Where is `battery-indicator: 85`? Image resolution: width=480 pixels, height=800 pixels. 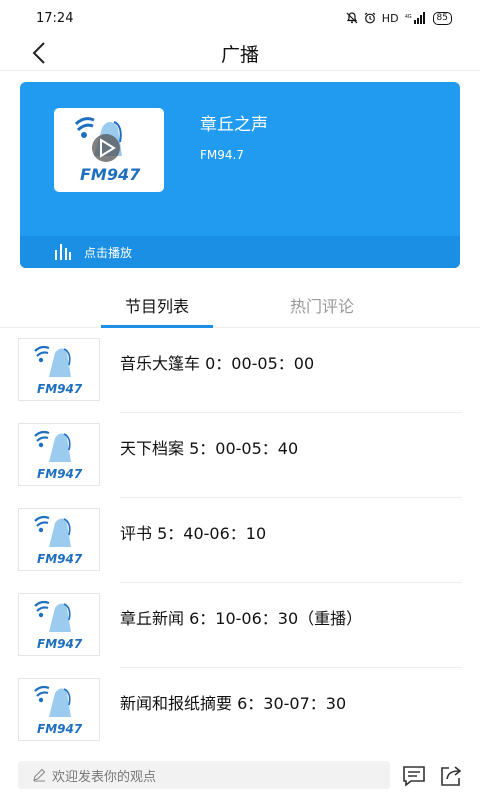
battery-indicator: 85 is located at coordinates (442, 18).